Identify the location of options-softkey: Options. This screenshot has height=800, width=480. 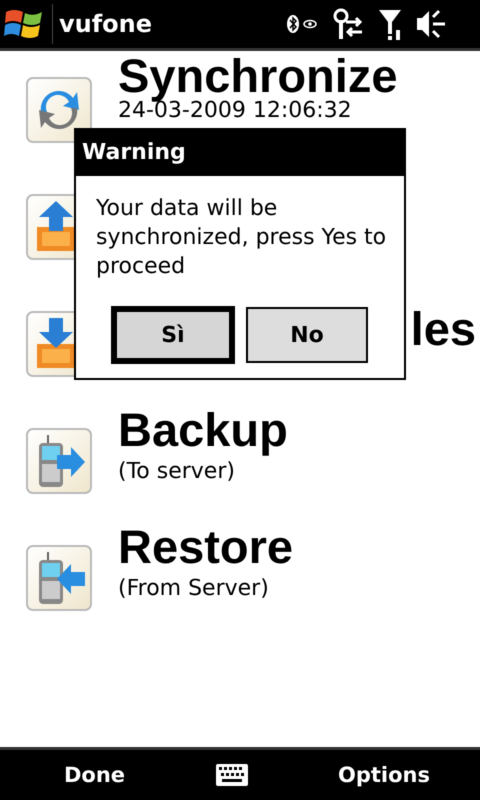
(384, 775).